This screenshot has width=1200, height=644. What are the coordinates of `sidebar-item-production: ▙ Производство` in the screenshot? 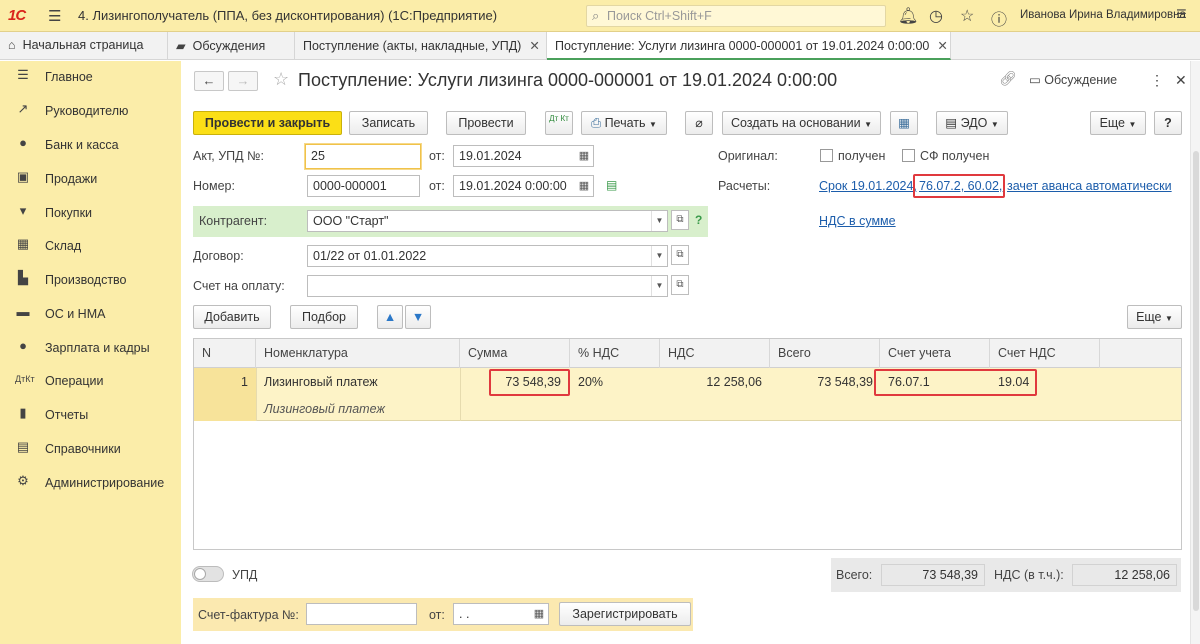 It's located at (90, 280).